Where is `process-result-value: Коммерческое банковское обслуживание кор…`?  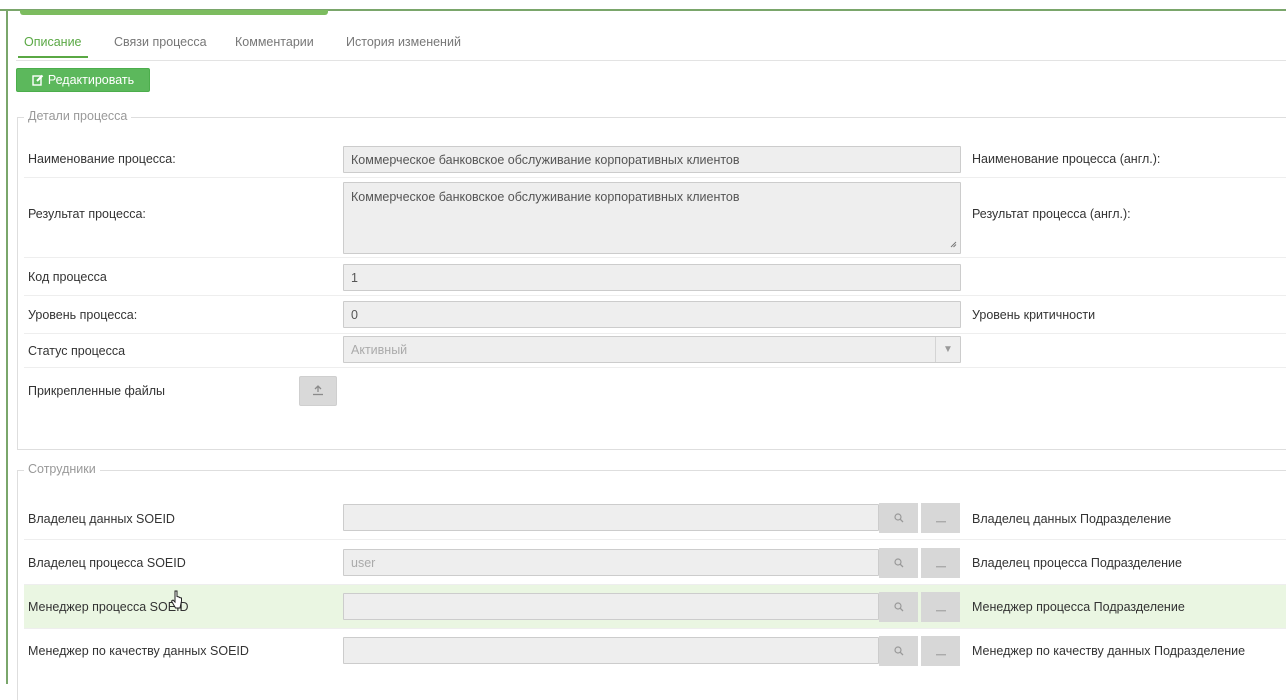 process-result-value: Коммерческое банковское обслуживание кор… is located at coordinates (545, 197).